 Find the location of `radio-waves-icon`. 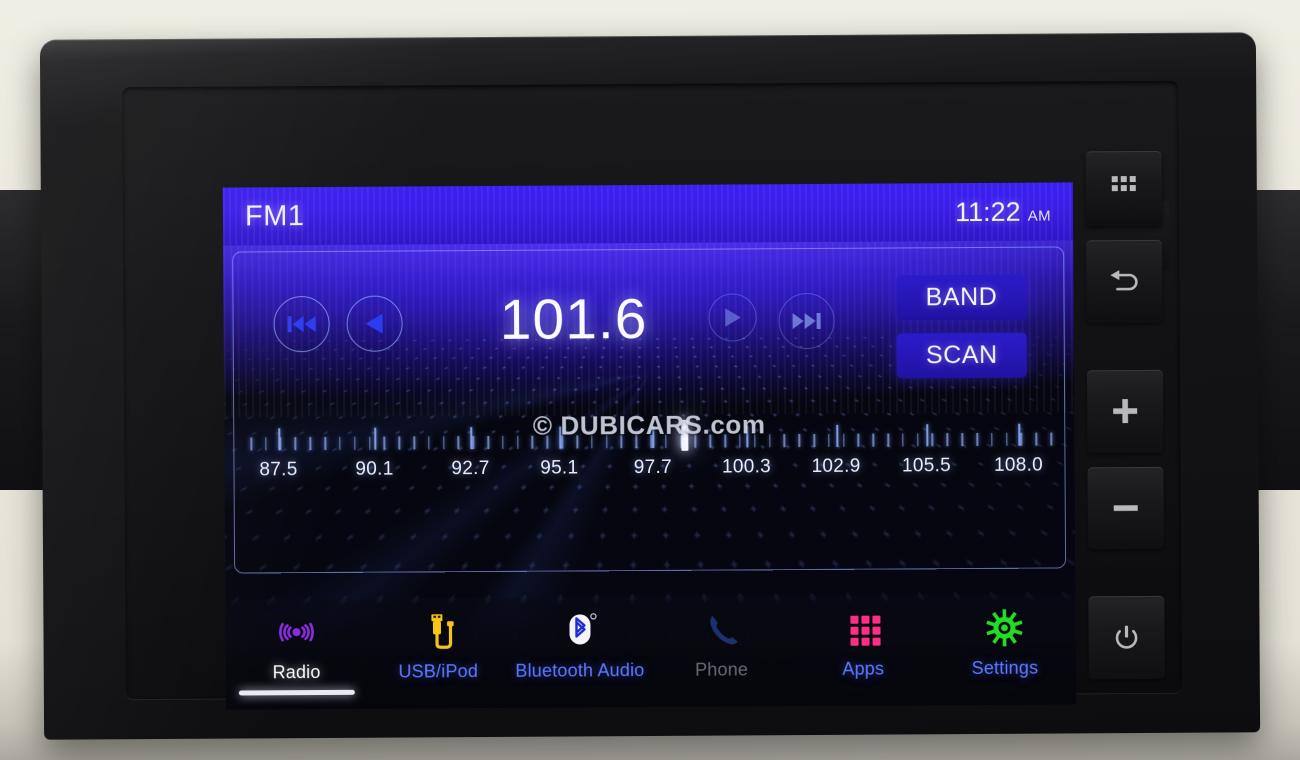

radio-waves-icon is located at coordinates (296, 632).